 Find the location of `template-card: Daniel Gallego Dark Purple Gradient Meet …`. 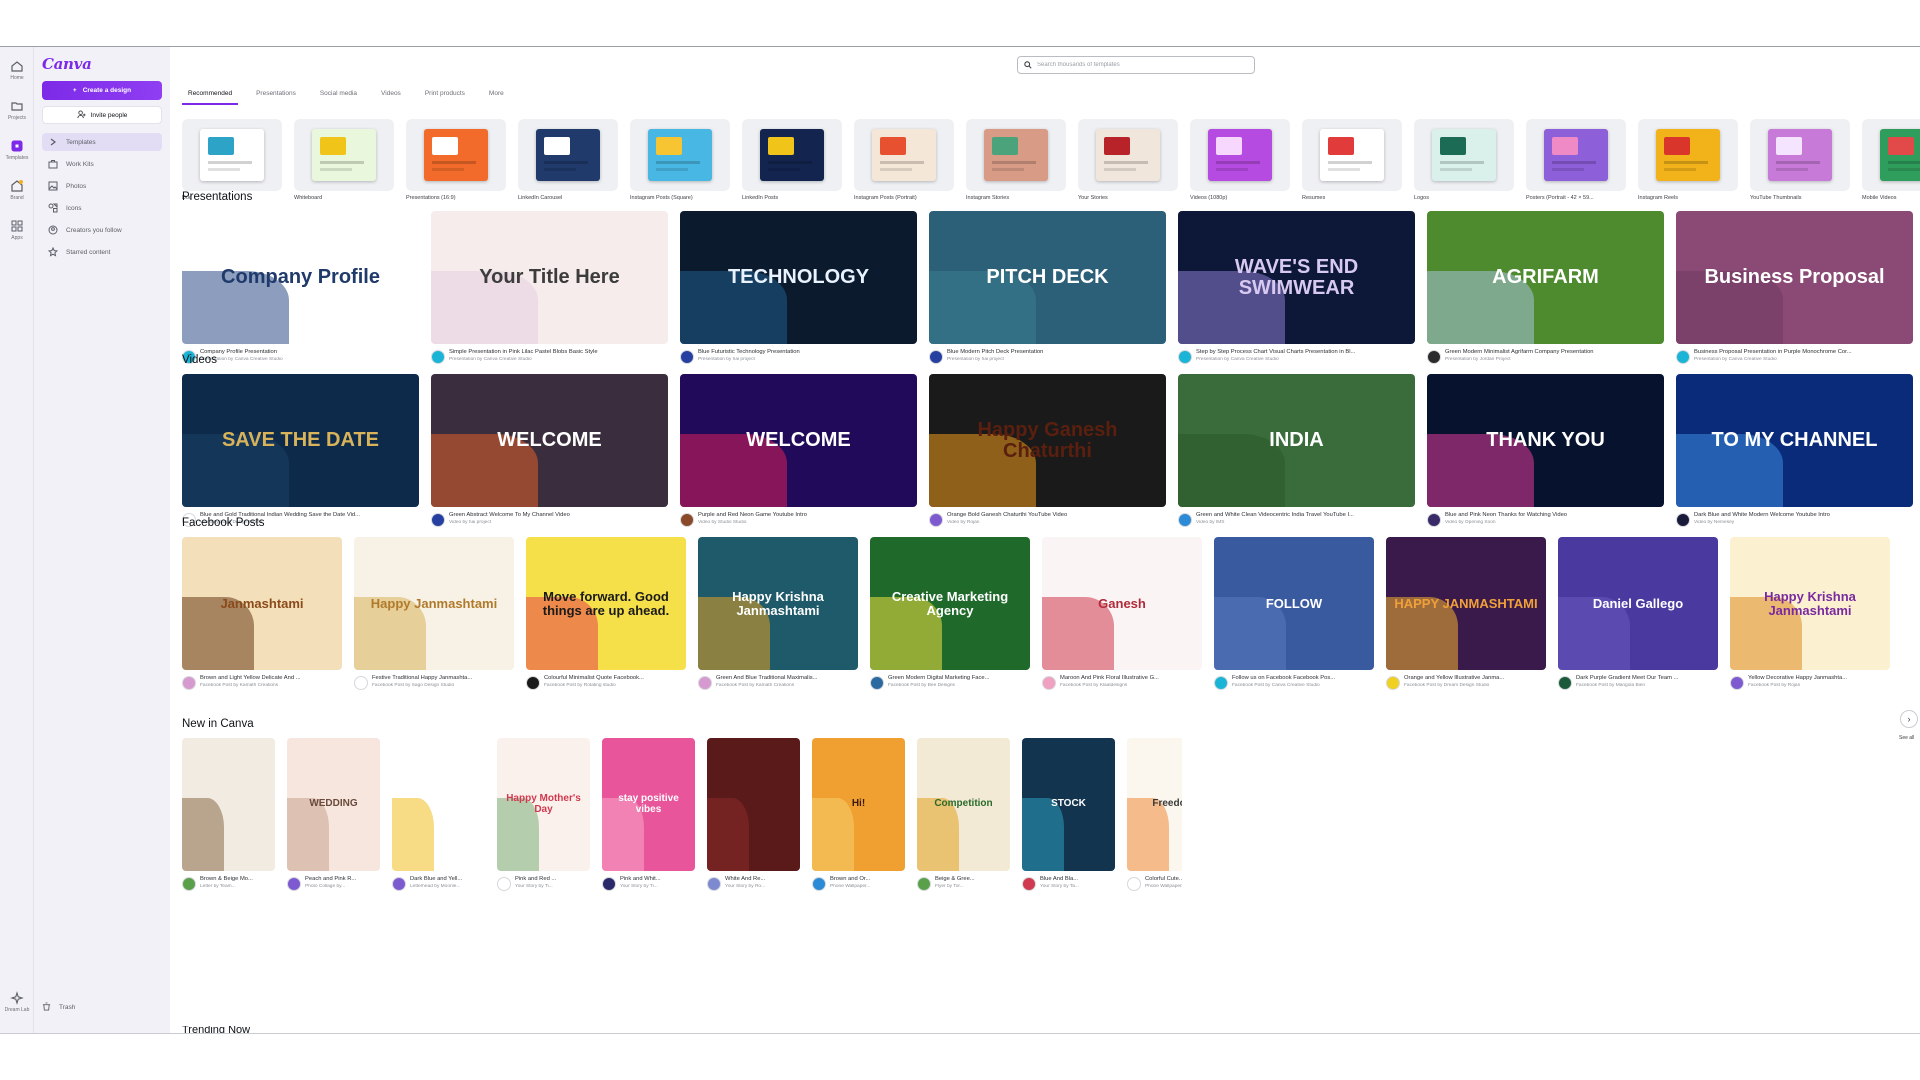

template-card: Daniel Gallego Dark Purple Gradient Meet … is located at coordinates (1638, 613).